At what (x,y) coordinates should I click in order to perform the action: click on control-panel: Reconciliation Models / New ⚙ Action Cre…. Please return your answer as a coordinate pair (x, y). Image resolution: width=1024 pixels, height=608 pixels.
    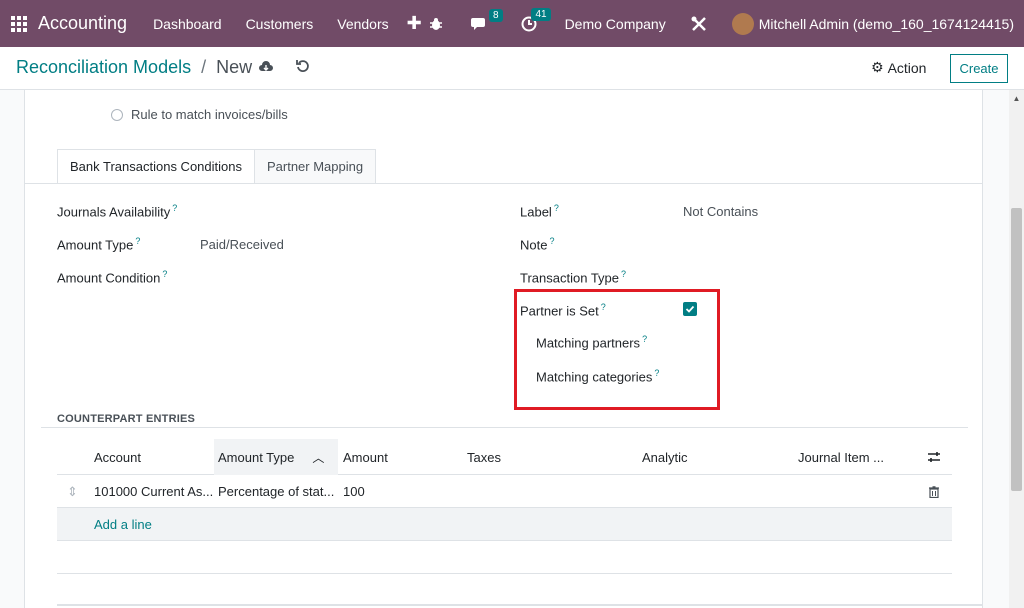
    Looking at the image, I should click on (512, 68).